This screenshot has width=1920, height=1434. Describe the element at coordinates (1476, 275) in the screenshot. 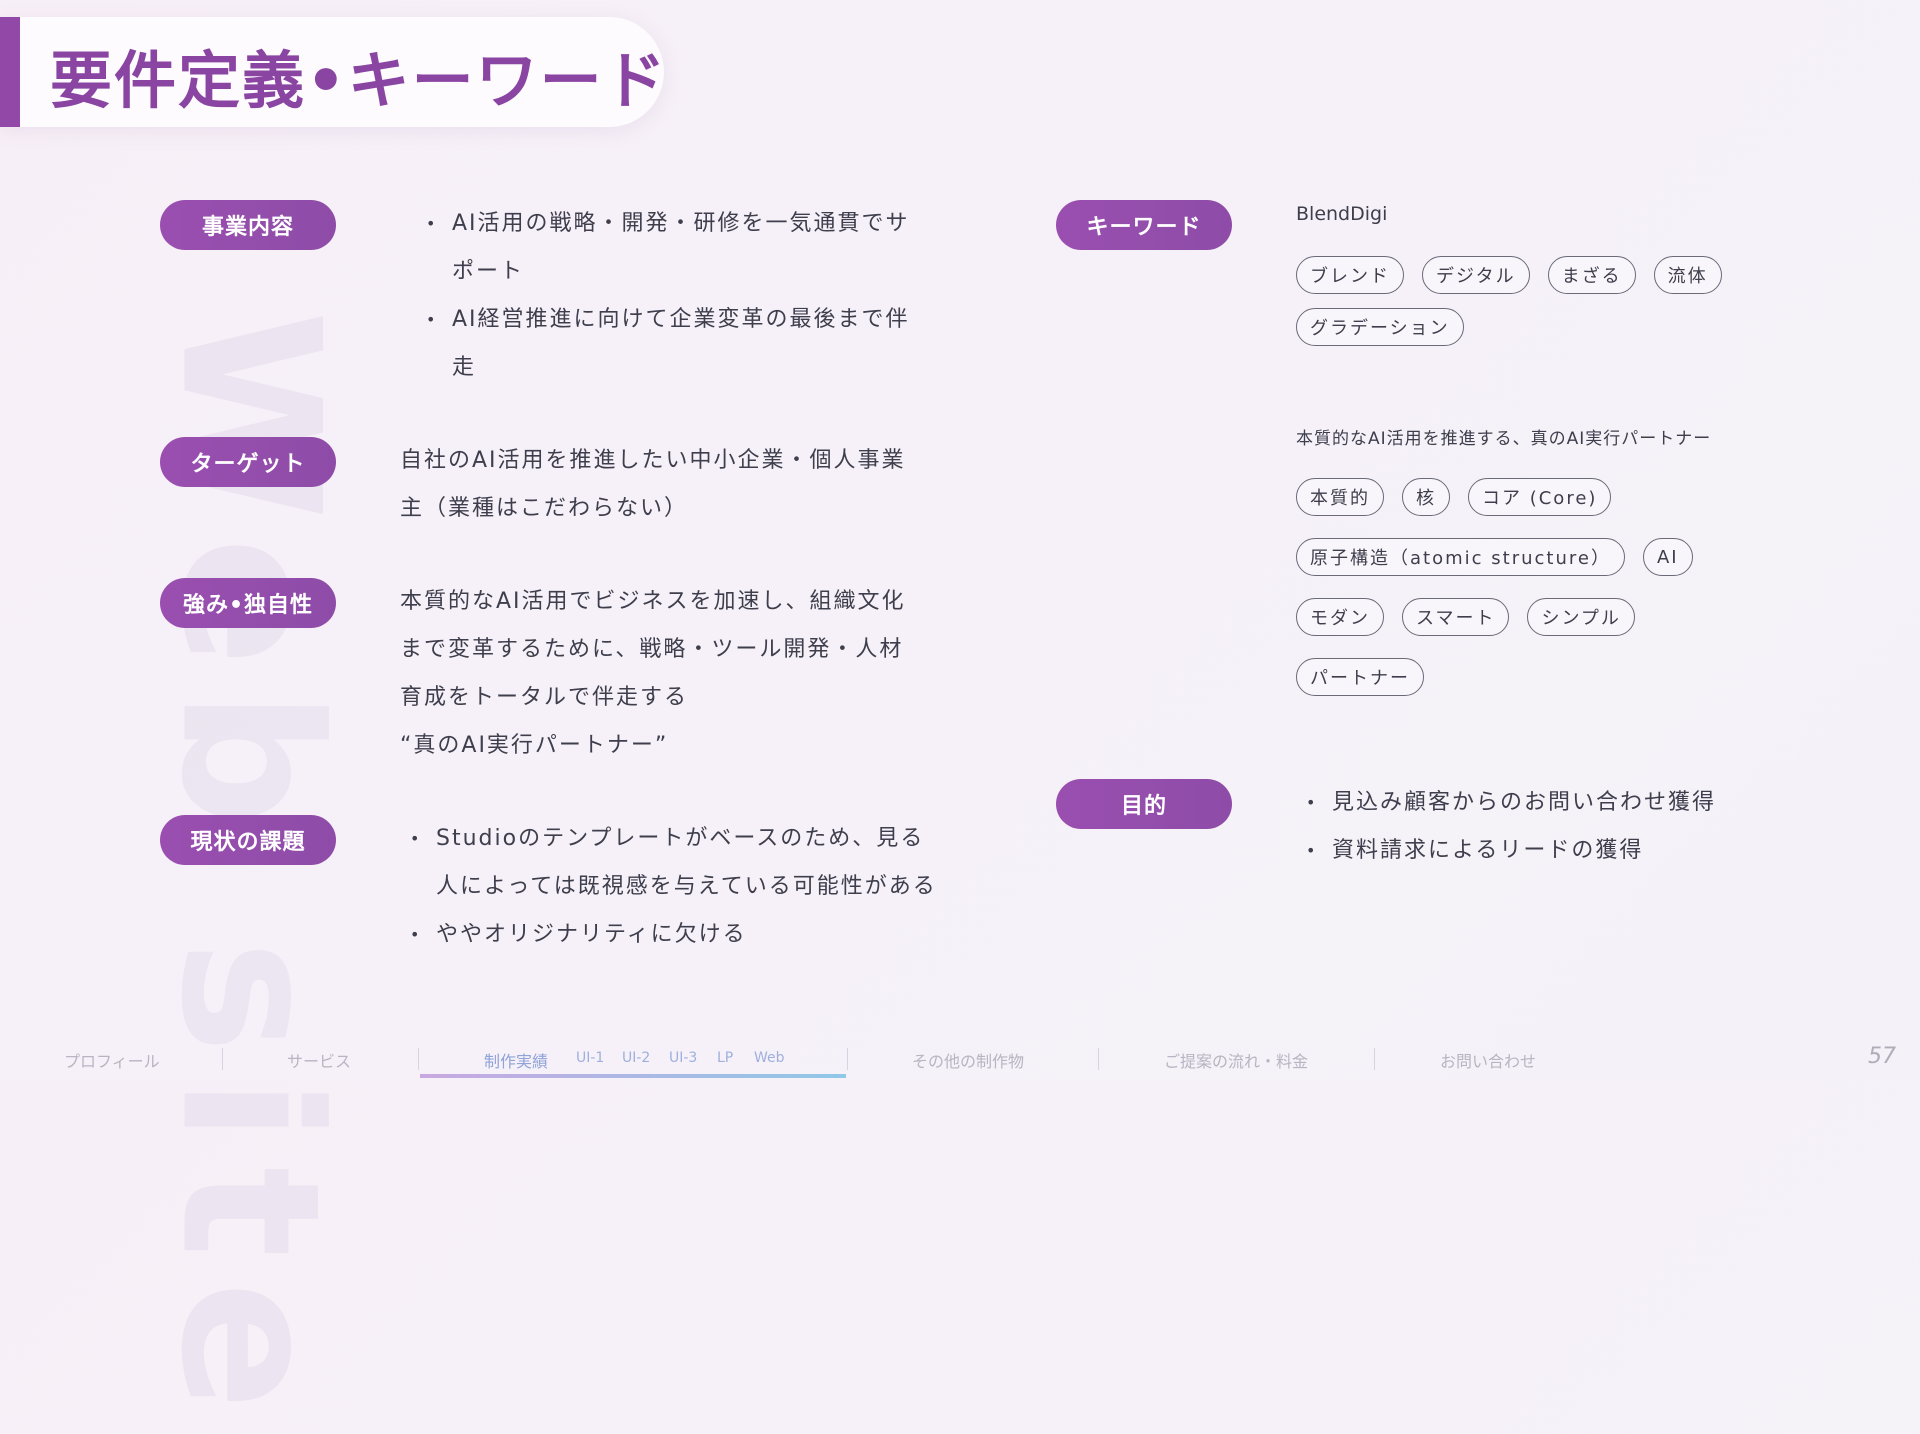

I see `keyword-tag: デジタル` at that location.